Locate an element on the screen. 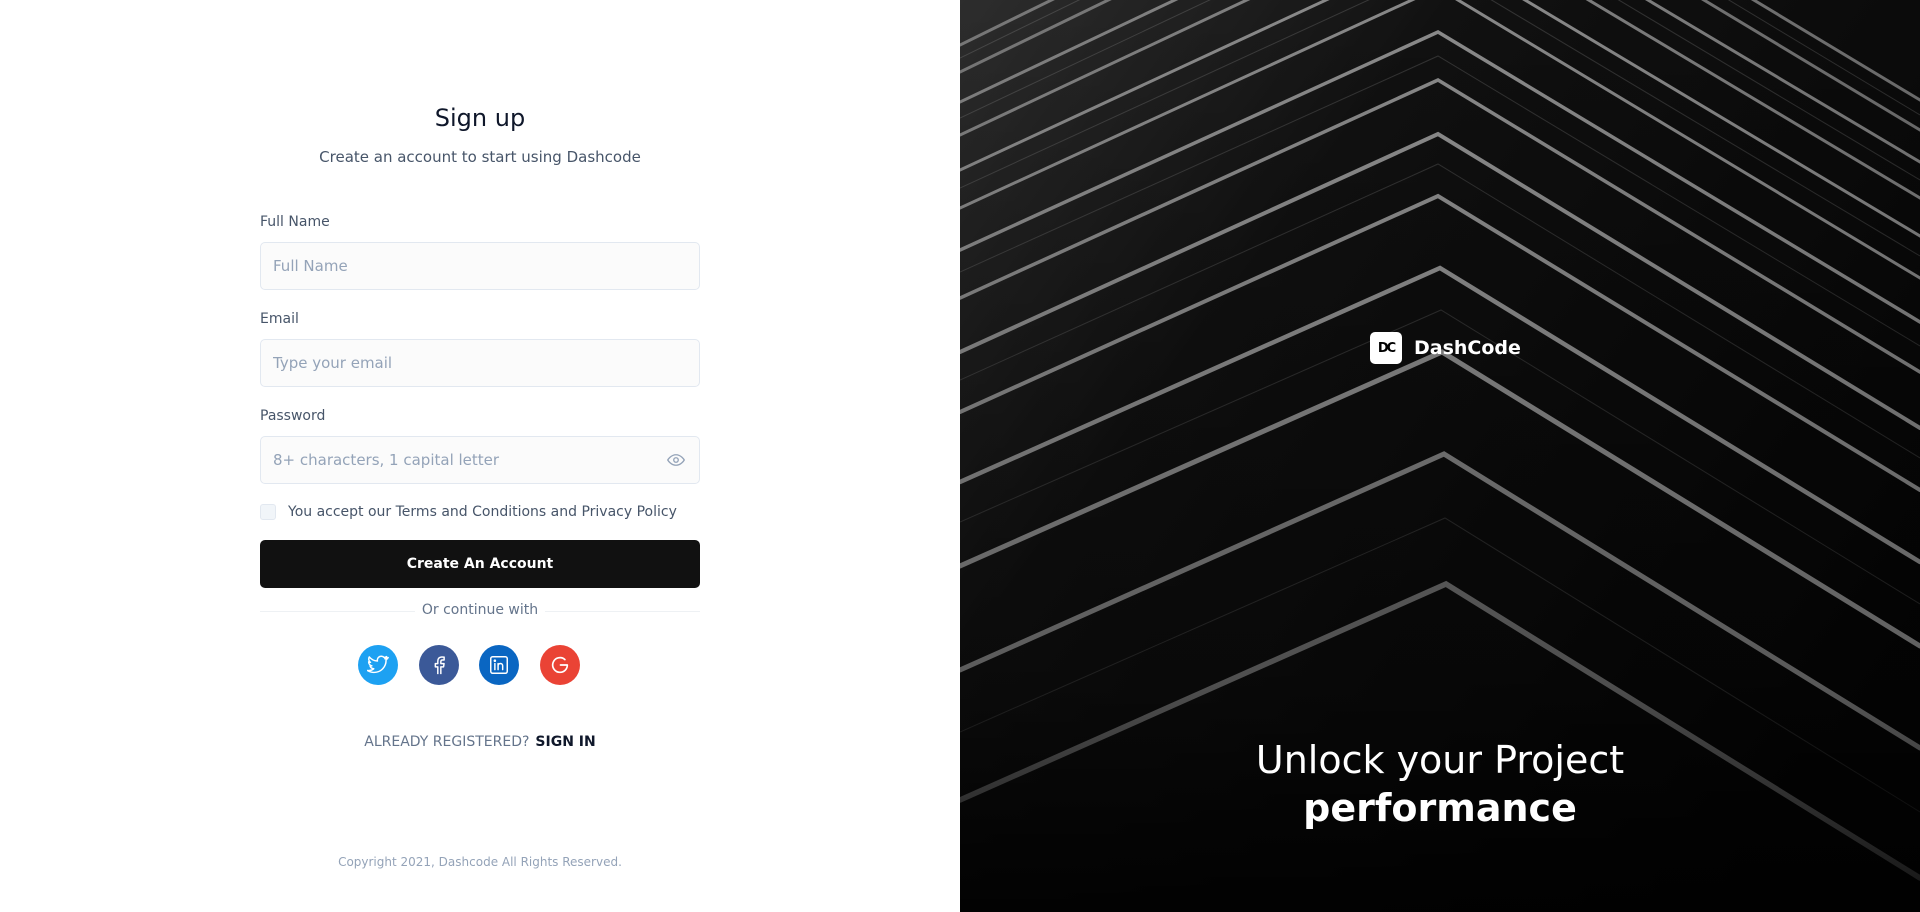 Image resolution: width=1920 pixels, height=912 pixels. already-registered-row: ALREADY REGISTERED? SIGN IN is located at coordinates (480, 742).